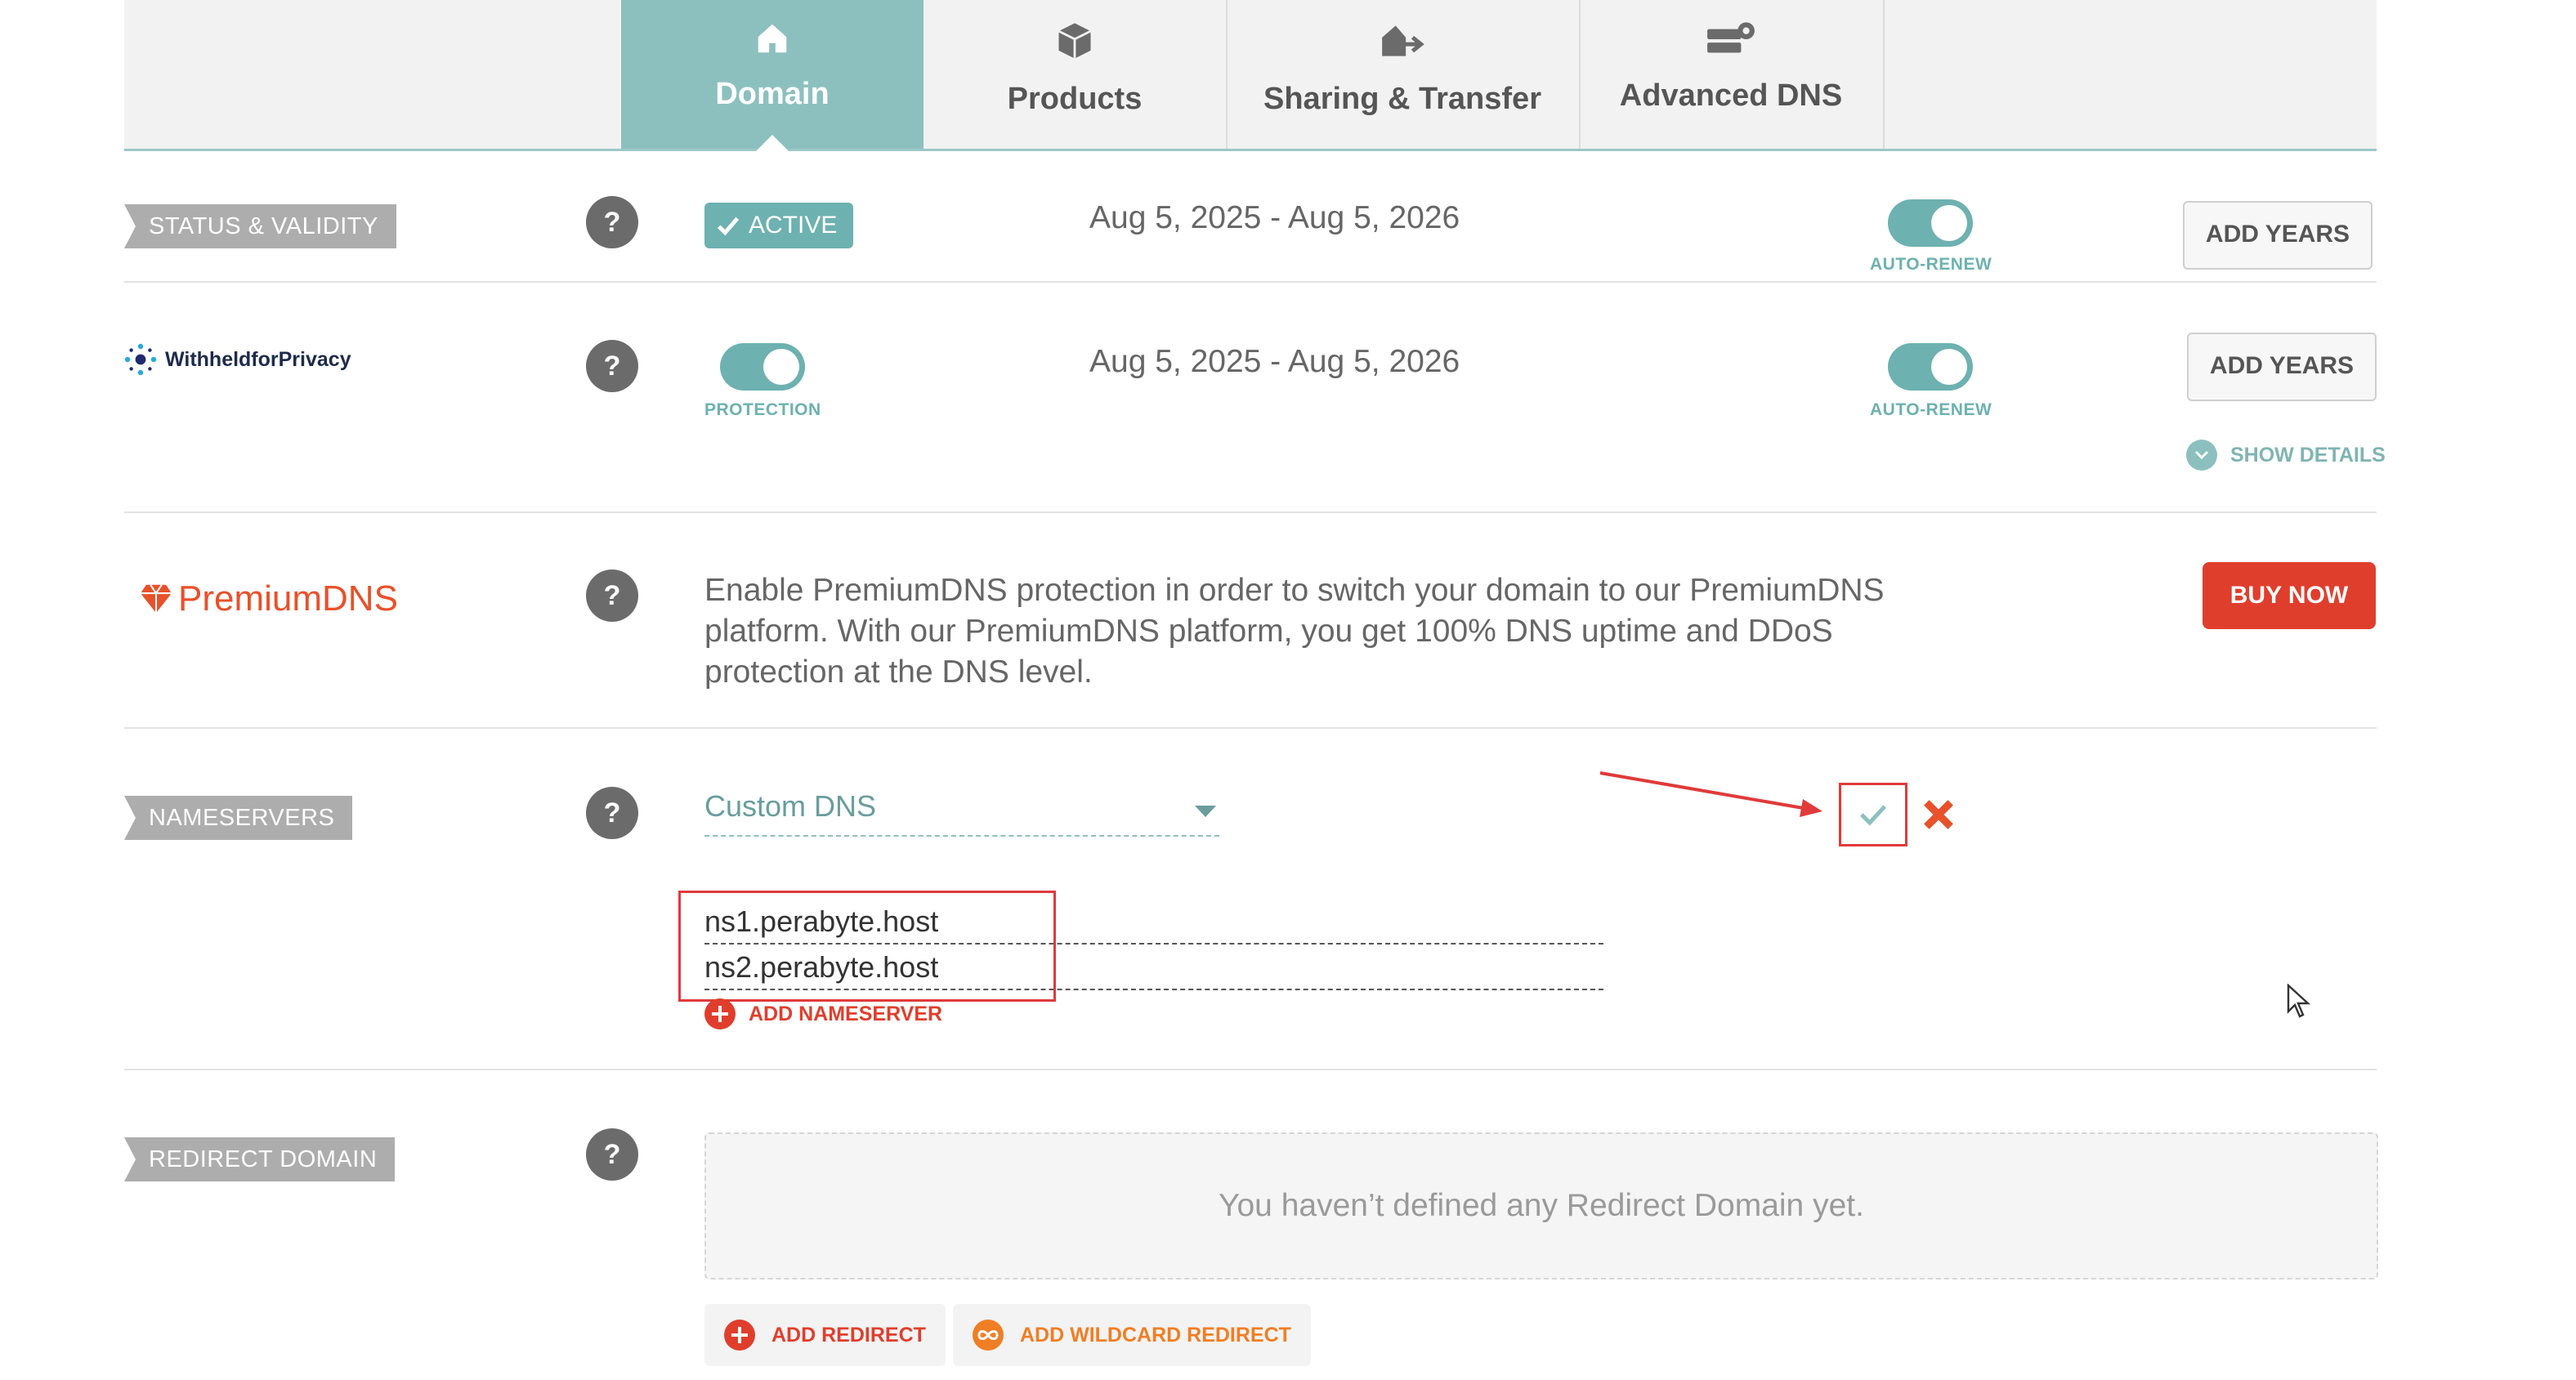  Describe the element at coordinates (762, 367) in the screenshot. I see `privacy-protection-toggle` at that location.